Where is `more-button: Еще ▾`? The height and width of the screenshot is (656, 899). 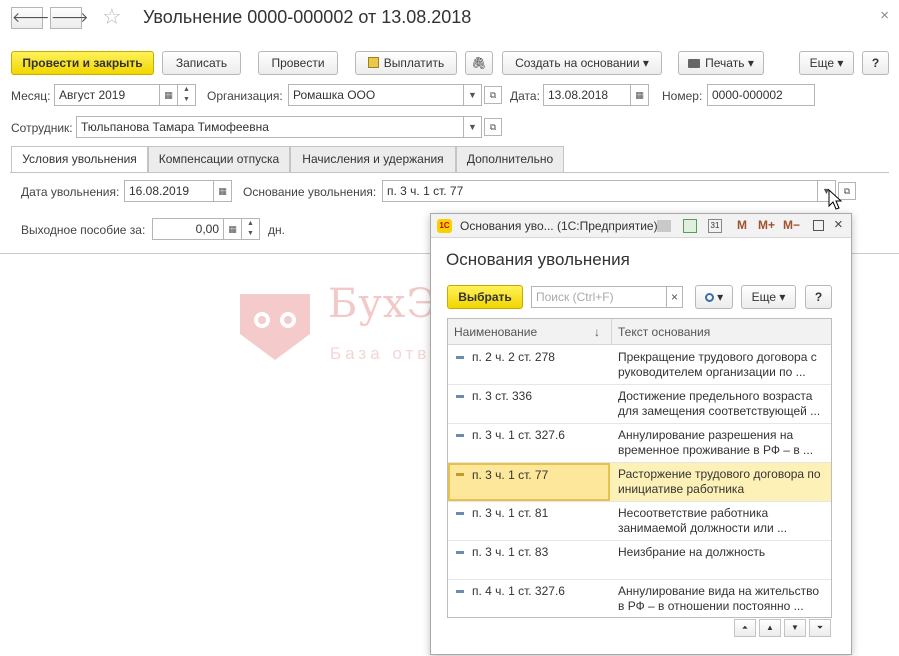
more-button: Еще ▾ is located at coordinates (826, 63).